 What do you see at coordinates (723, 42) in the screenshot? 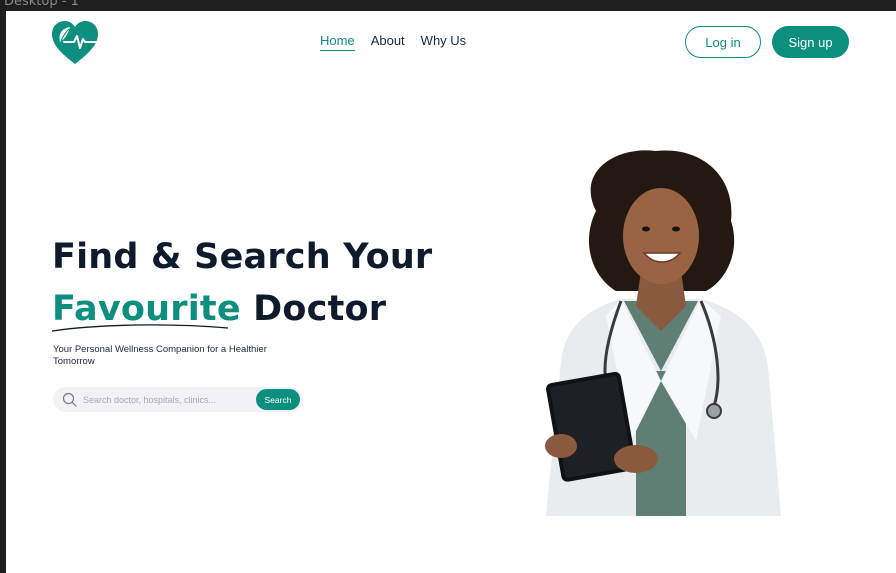
I see `login-button: Log in` at bounding box center [723, 42].